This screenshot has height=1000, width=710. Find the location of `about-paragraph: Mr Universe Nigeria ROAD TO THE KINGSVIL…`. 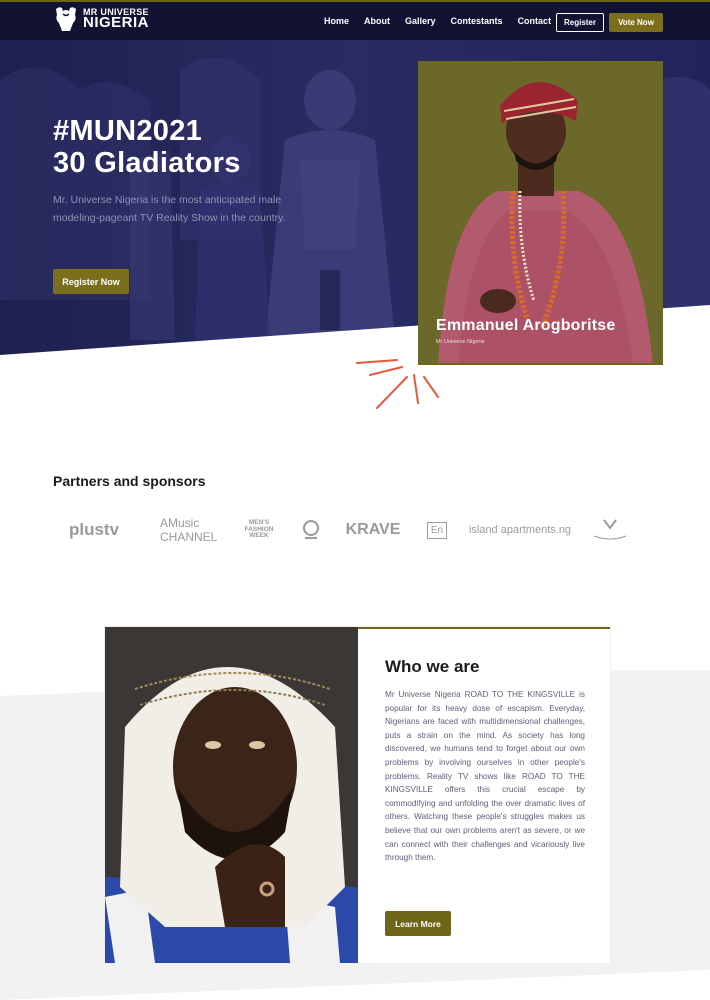

about-paragraph: Mr Universe Nigeria ROAD TO THE KINGSVIL… is located at coordinates (485, 776).